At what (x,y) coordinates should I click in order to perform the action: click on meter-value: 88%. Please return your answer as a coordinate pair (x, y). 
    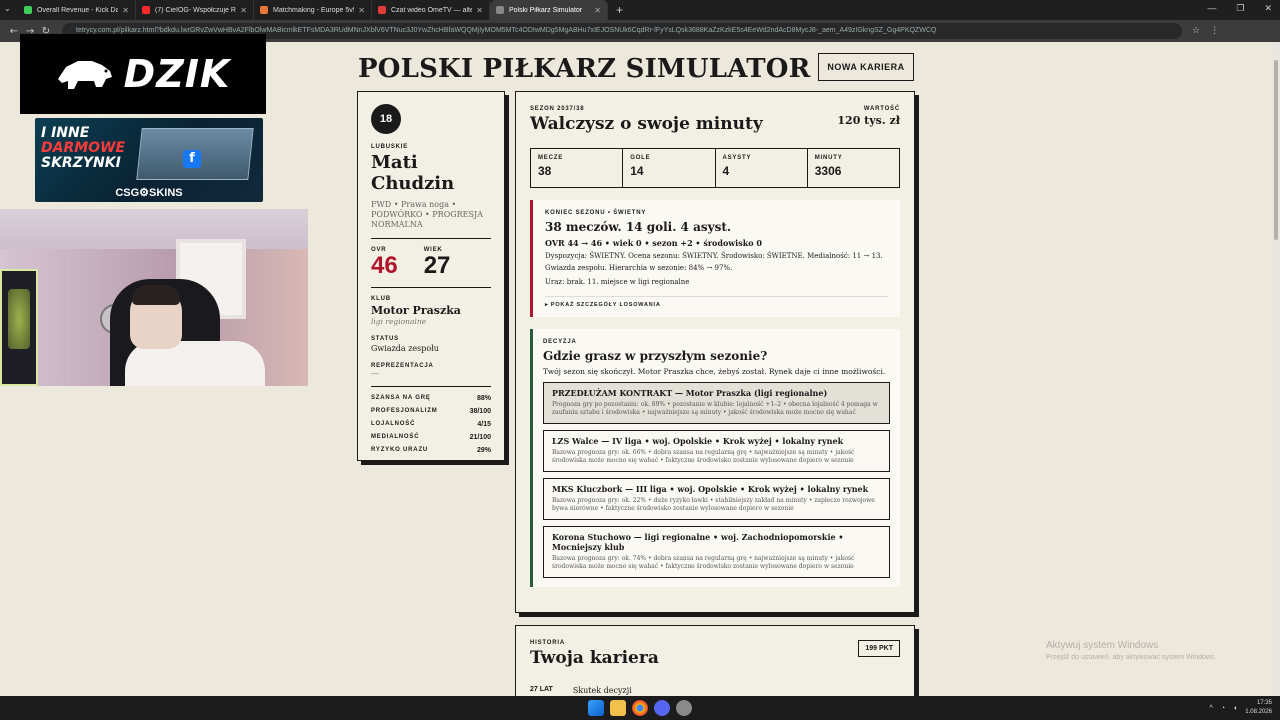
    Looking at the image, I should click on (483, 398).